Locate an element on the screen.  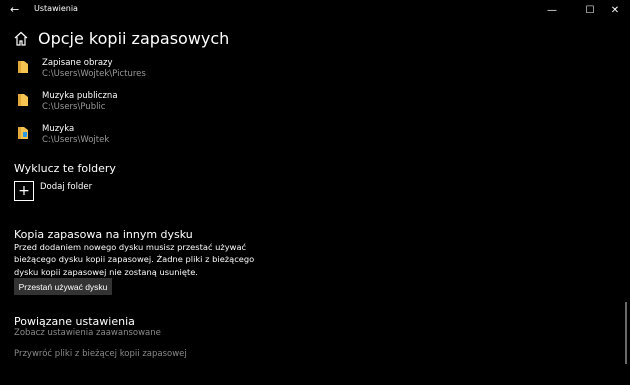
title-bar: ← Ustawienia — ☐ ✕ is located at coordinates (315, 10).